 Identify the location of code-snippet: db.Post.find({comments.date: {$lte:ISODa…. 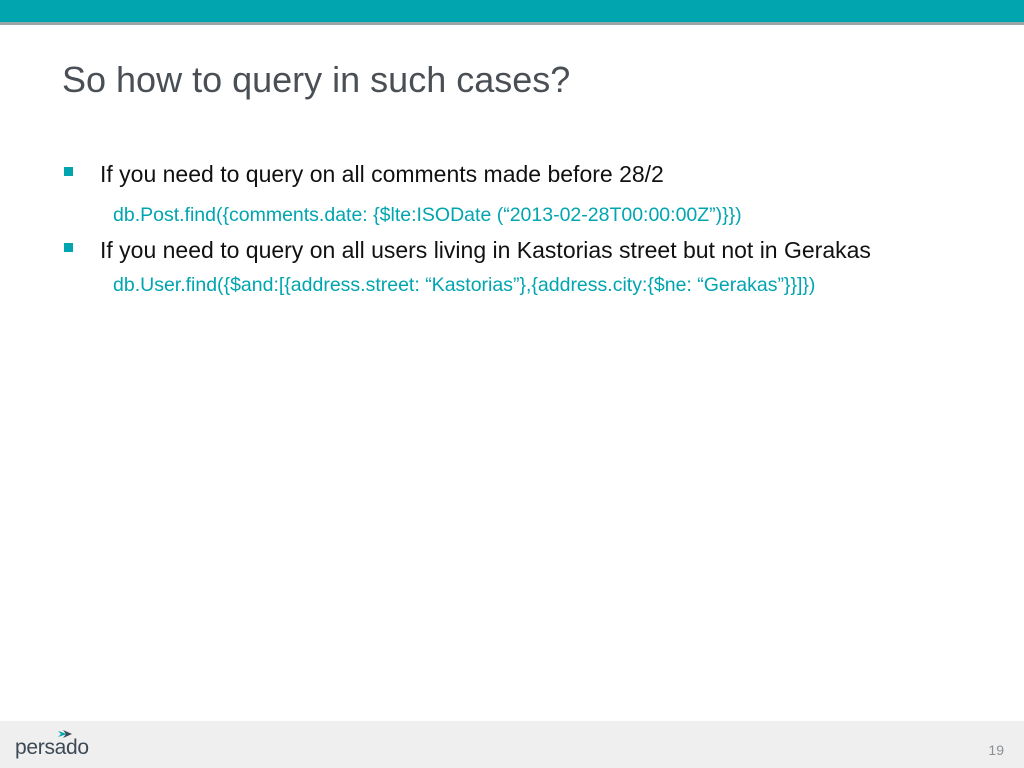
(427, 215).